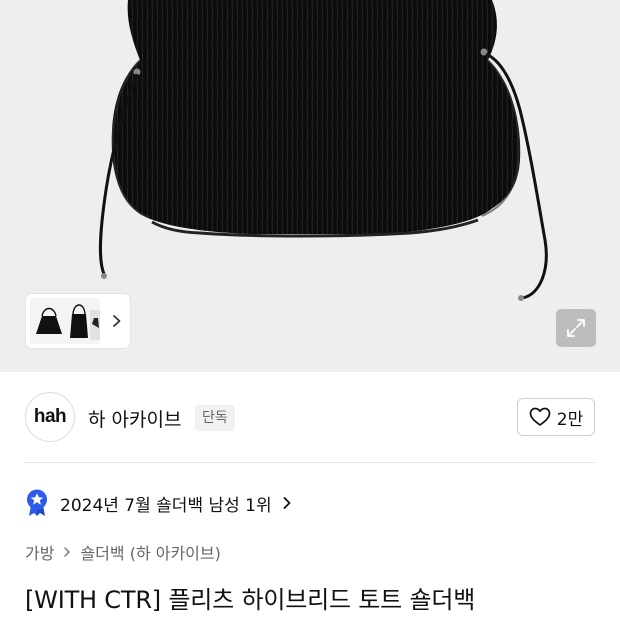 This screenshot has width=620, height=620. Describe the element at coordinates (540, 416) in the screenshot. I see `heart-outline-icon` at that location.